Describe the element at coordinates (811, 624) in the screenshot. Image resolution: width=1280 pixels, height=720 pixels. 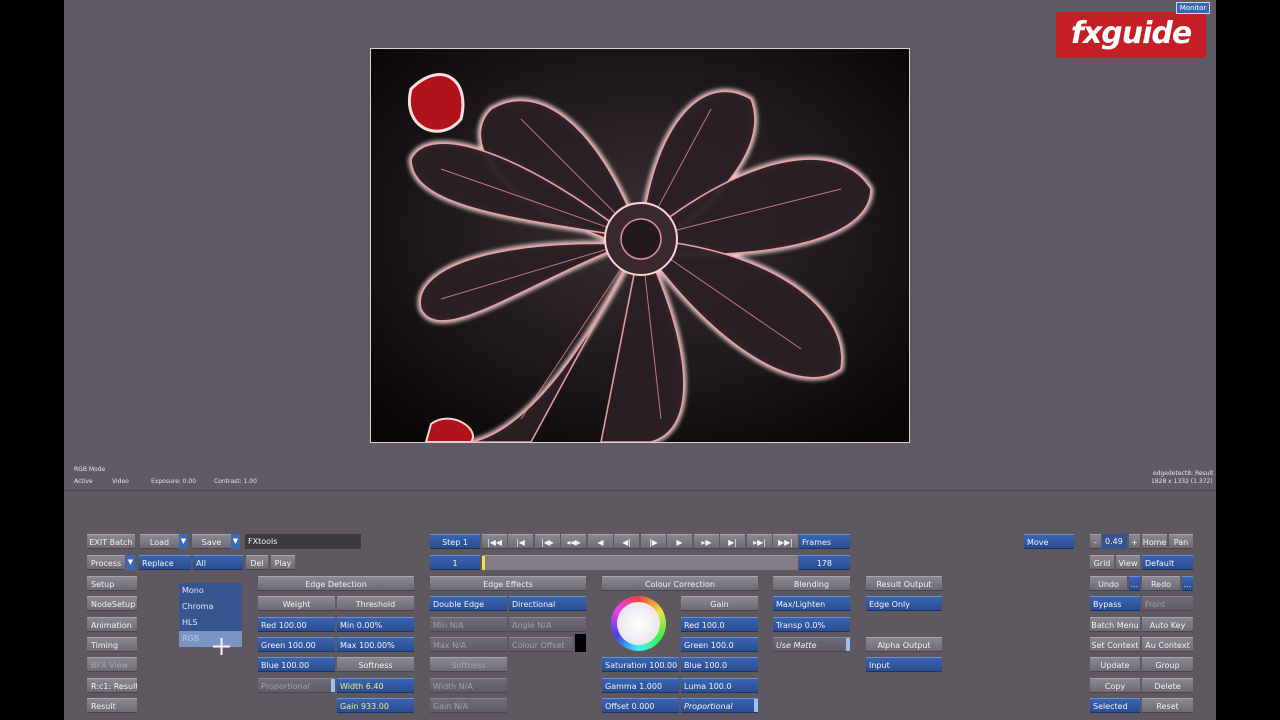
I see `transparency-field: Transp 0.0%` at that location.